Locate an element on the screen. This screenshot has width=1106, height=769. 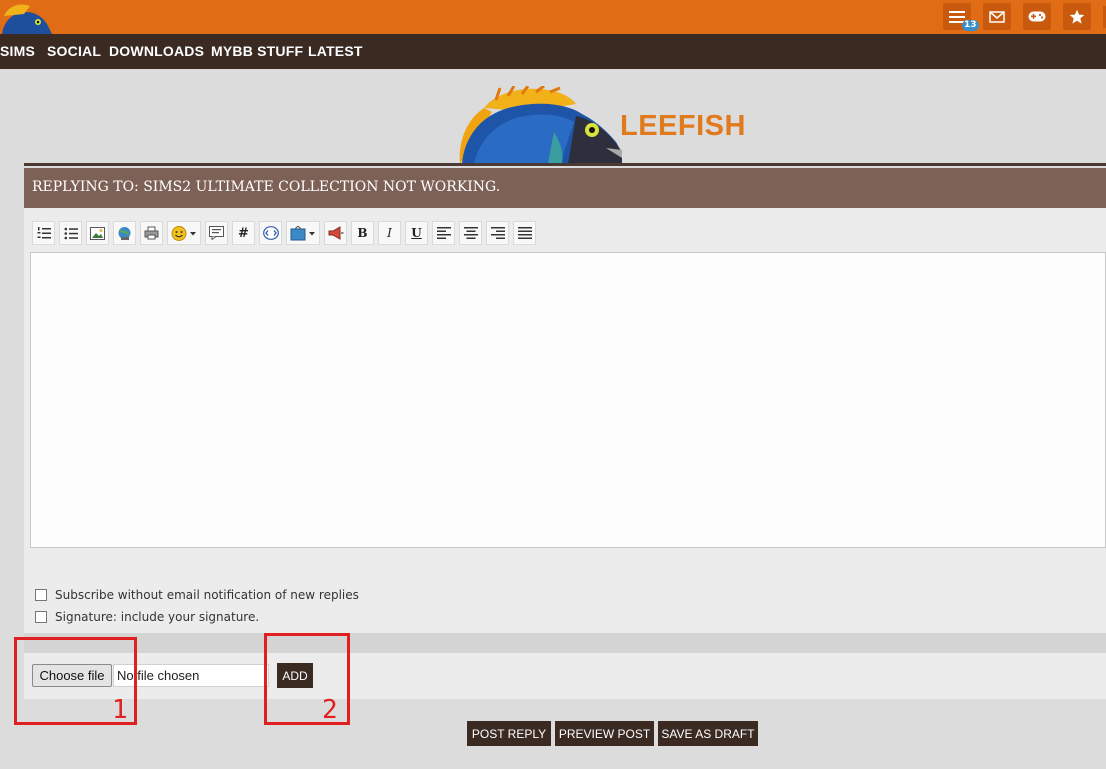
code-icon is located at coordinates (270, 233).